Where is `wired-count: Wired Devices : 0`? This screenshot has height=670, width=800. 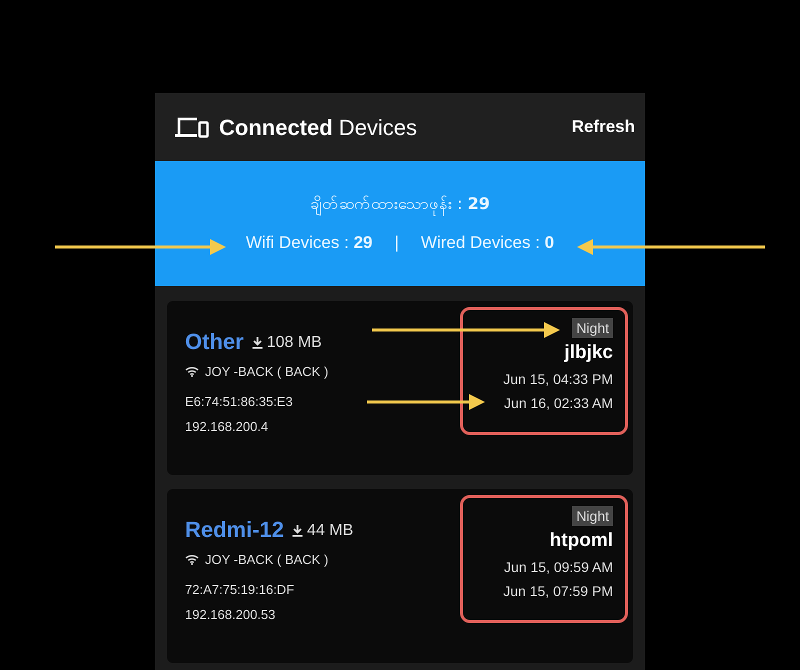 wired-count: Wired Devices : 0 is located at coordinates (487, 243).